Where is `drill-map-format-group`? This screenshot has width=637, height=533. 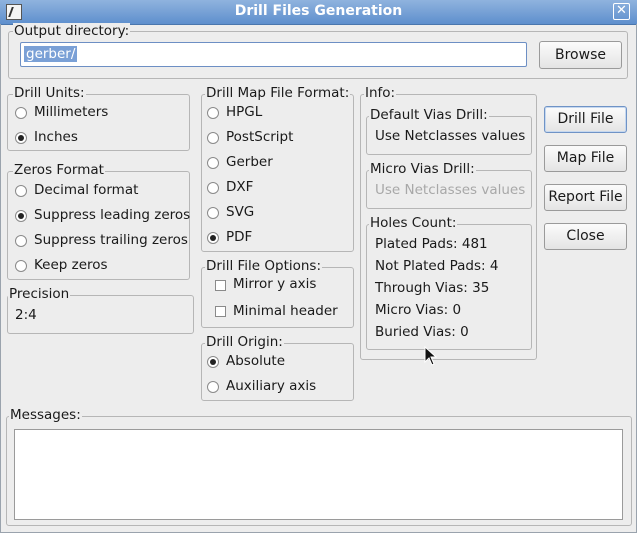
drill-map-format-group is located at coordinates (277, 173).